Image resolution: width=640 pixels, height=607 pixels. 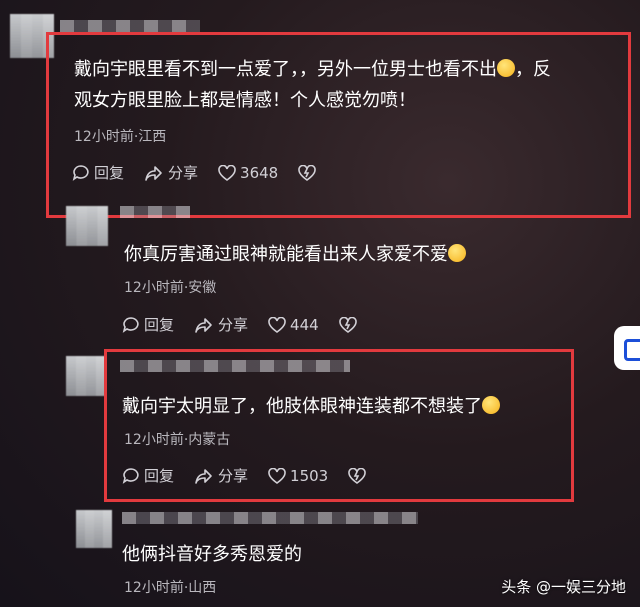 What do you see at coordinates (212, 554) in the screenshot?
I see `comment-text: 他俩抖音好多秀恩爱的` at bounding box center [212, 554].